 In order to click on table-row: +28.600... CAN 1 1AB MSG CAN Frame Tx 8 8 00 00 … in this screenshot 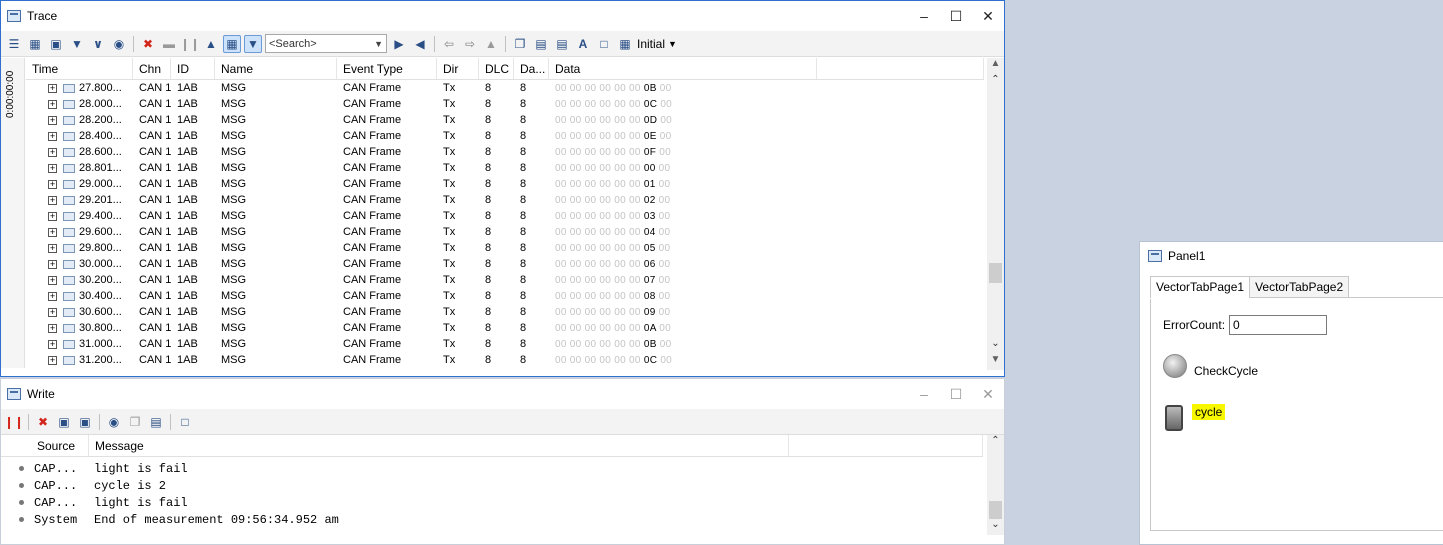, I will do `click(505, 152)`.